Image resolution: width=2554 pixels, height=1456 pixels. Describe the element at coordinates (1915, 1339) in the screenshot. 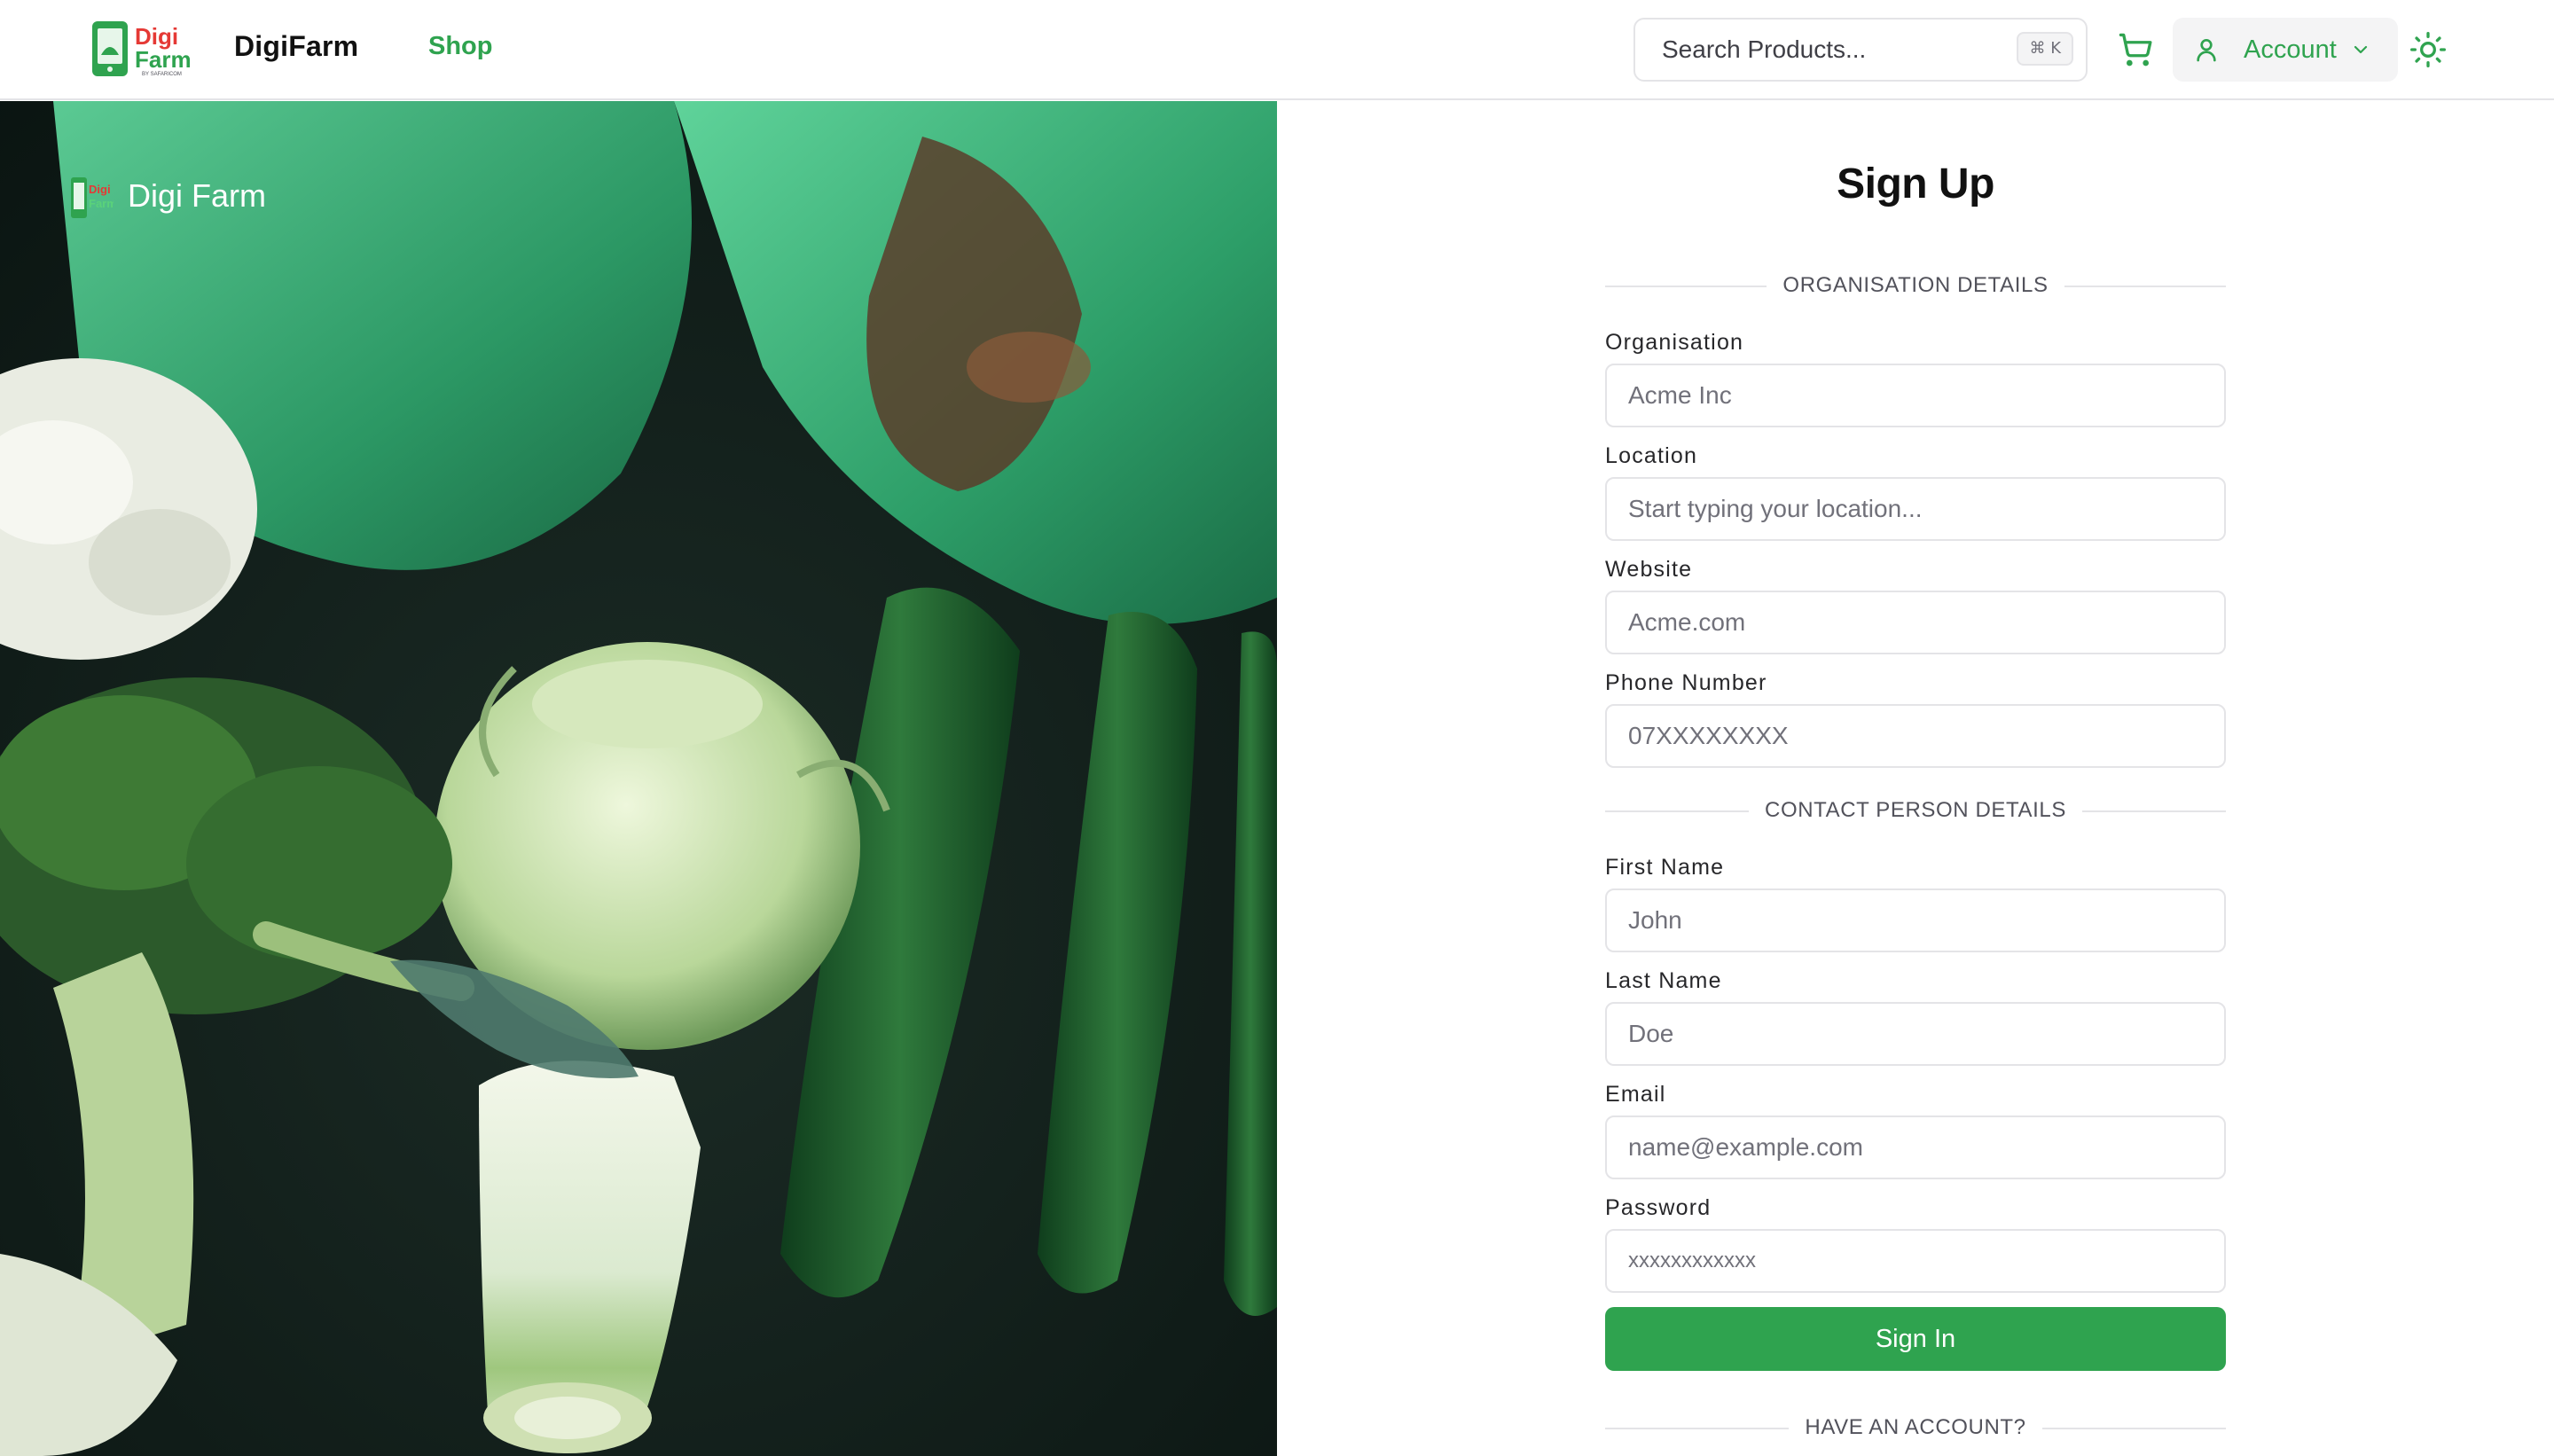

I see `sign-in-button: Sign In` at that location.